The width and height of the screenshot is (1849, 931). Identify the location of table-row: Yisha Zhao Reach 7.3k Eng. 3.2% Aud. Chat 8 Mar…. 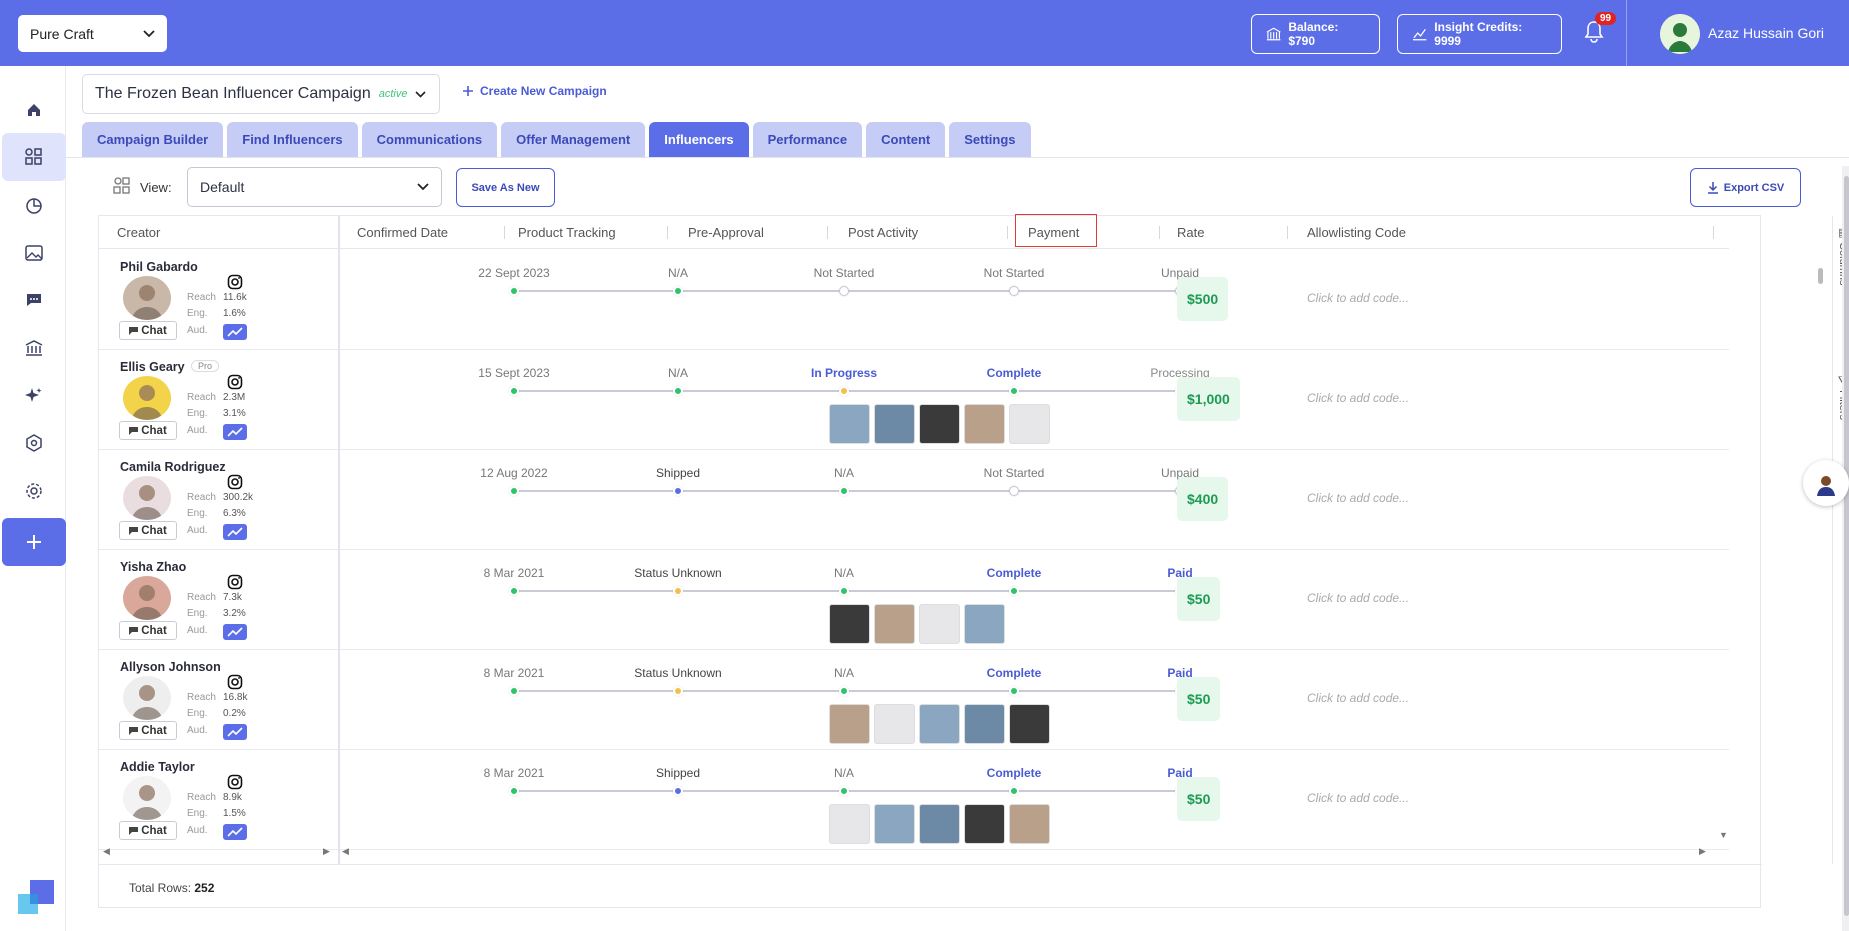
(914, 600).